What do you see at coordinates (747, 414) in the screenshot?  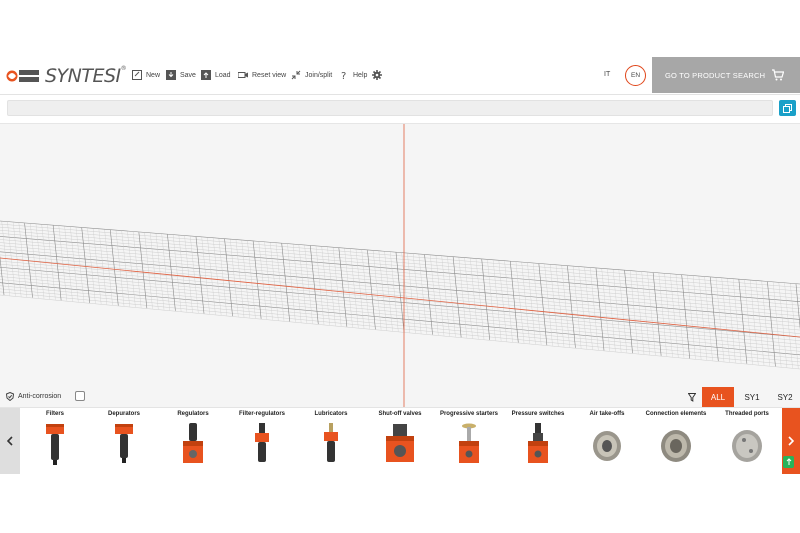 I see `category-label: Threaded ports` at bounding box center [747, 414].